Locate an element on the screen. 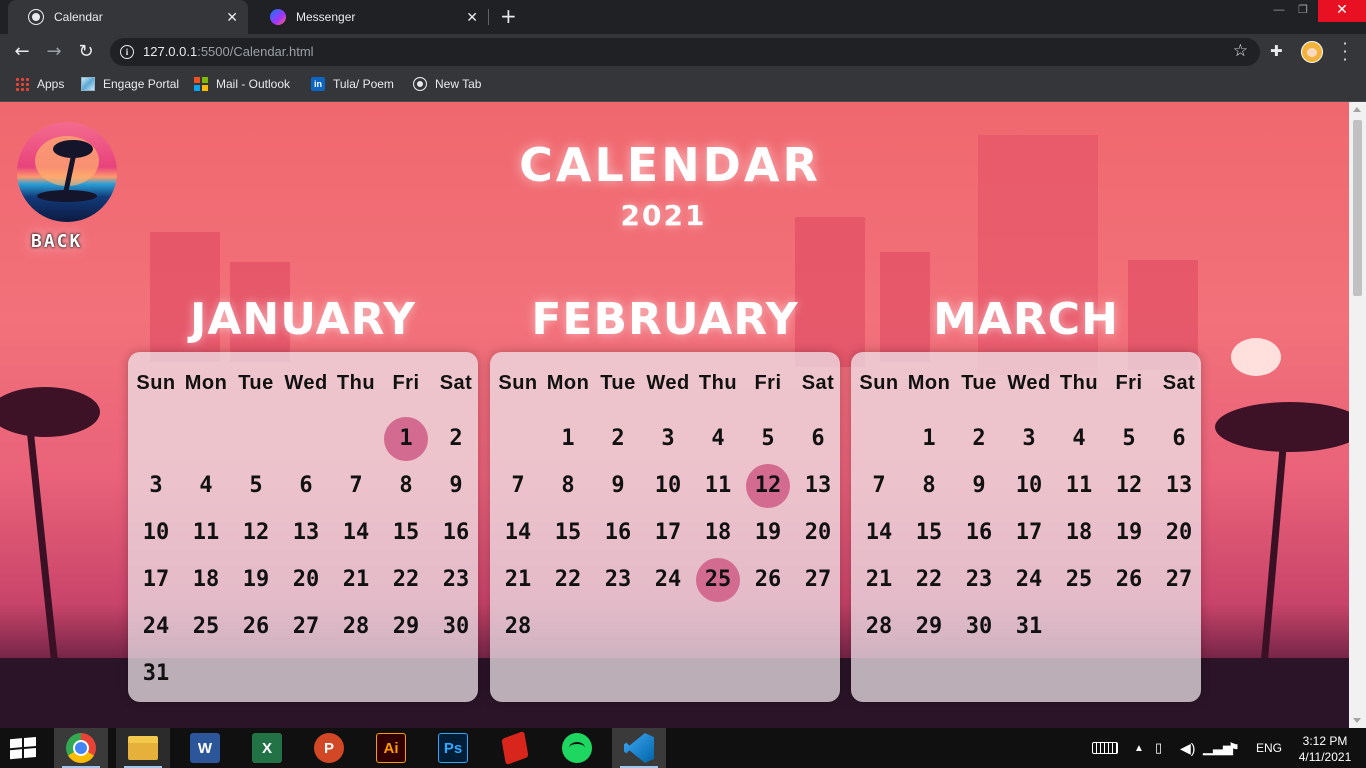 The image size is (1366, 768). extensions-puzzle-icon: ✚ is located at coordinates (1276, 51).